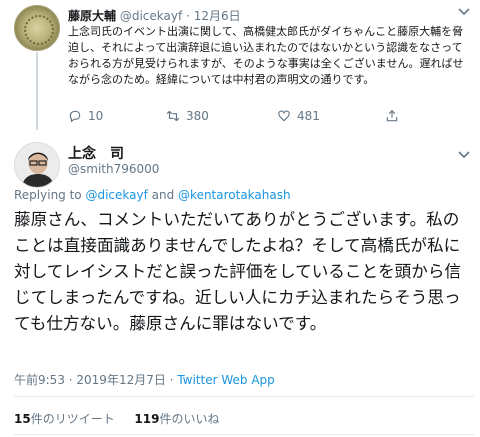 This screenshot has height=437, width=480. What do you see at coordinates (173, 116) in the screenshot?
I see `retweet-icon` at bounding box center [173, 116].